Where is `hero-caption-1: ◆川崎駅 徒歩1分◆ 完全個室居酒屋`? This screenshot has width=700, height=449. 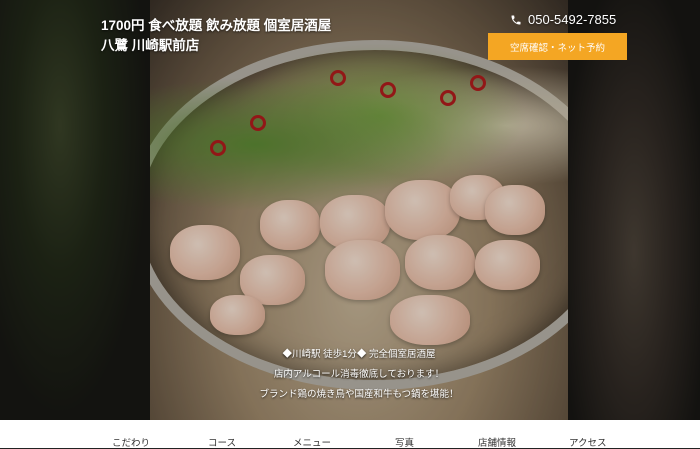
hero-caption-1: ◆川崎駅 徒歩1分◆ 完全個室居酒屋 is located at coordinates (359, 354).